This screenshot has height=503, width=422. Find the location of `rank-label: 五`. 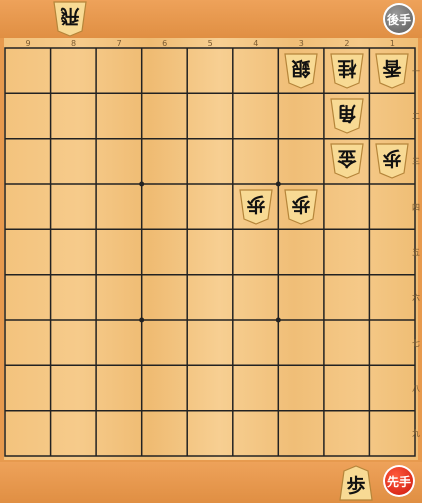

rank-label: 五 is located at coordinates (416, 252).